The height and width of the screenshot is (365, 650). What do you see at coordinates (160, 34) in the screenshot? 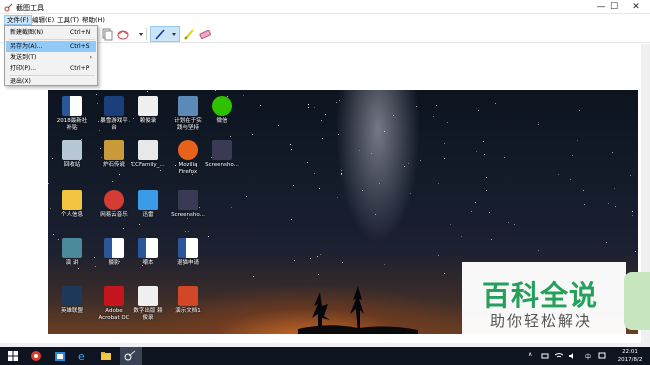
I see `pen-icon` at bounding box center [160, 34].